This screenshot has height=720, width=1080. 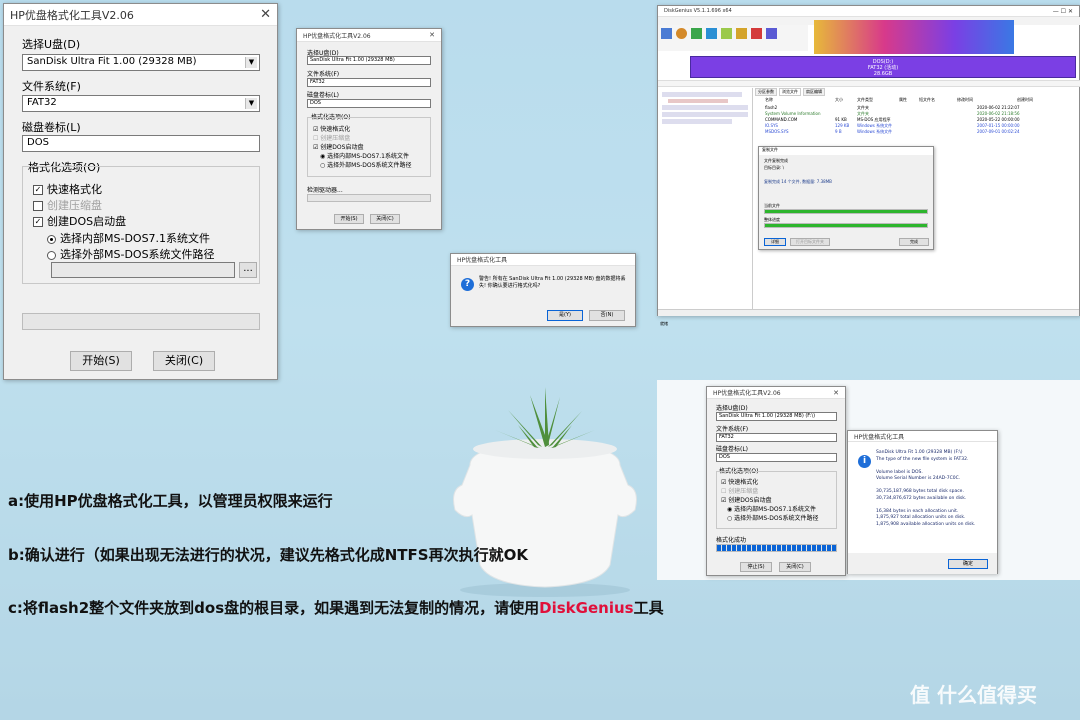 I want to click on caption-c-suffix: 工具, so click(x=648, y=608).